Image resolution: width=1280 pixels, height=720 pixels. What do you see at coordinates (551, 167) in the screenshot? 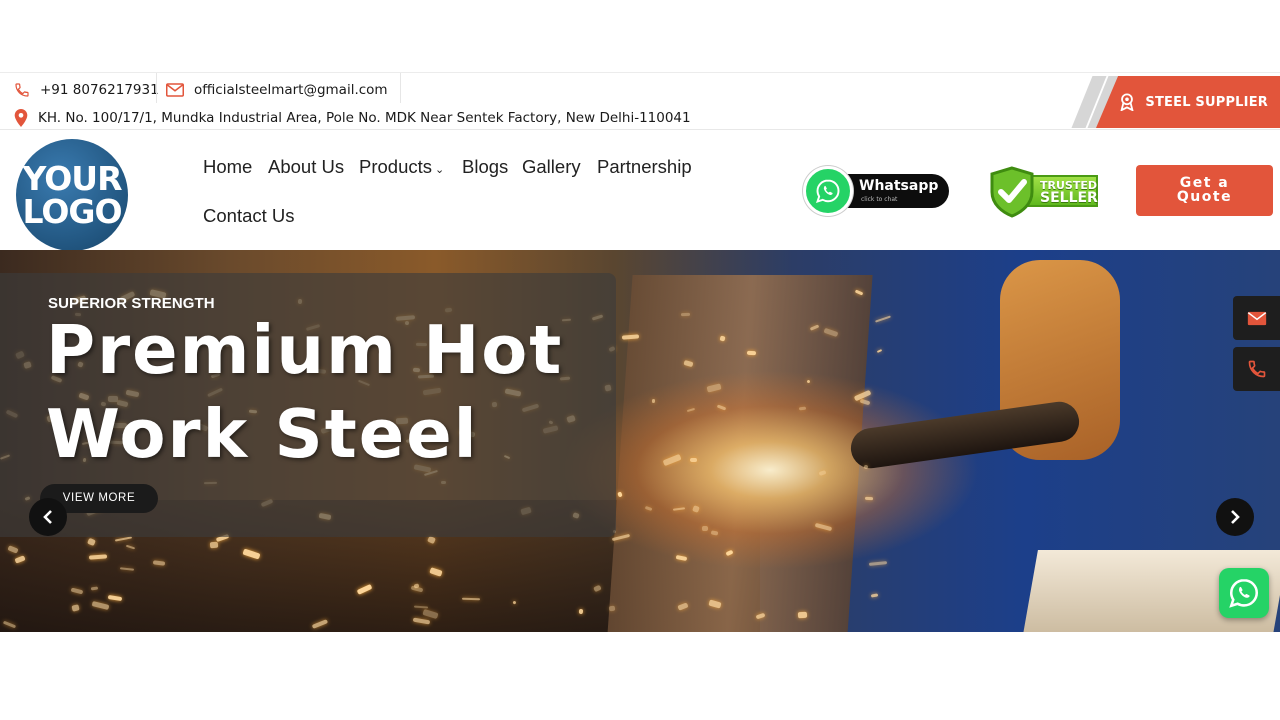
I see `nav-gallery: Gallery` at bounding box center [551, 167].